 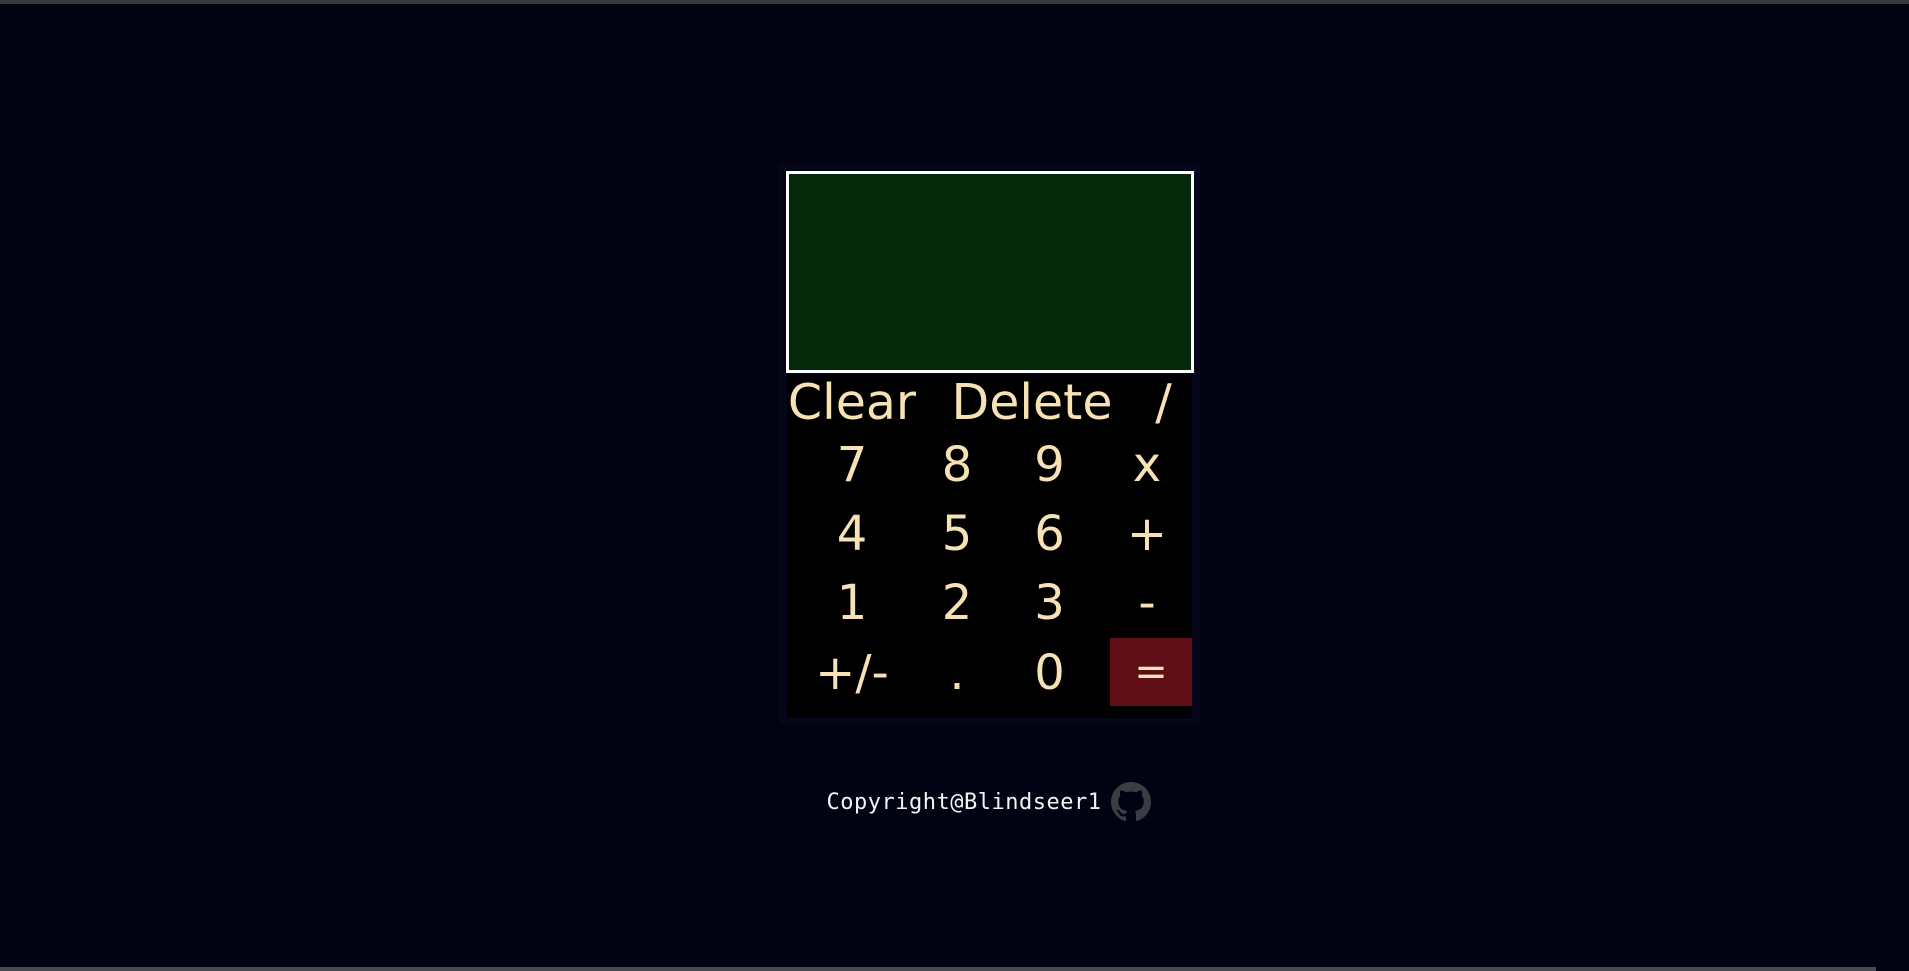 I want to click on digit-1-button: 1, so click(x=852, y=603).